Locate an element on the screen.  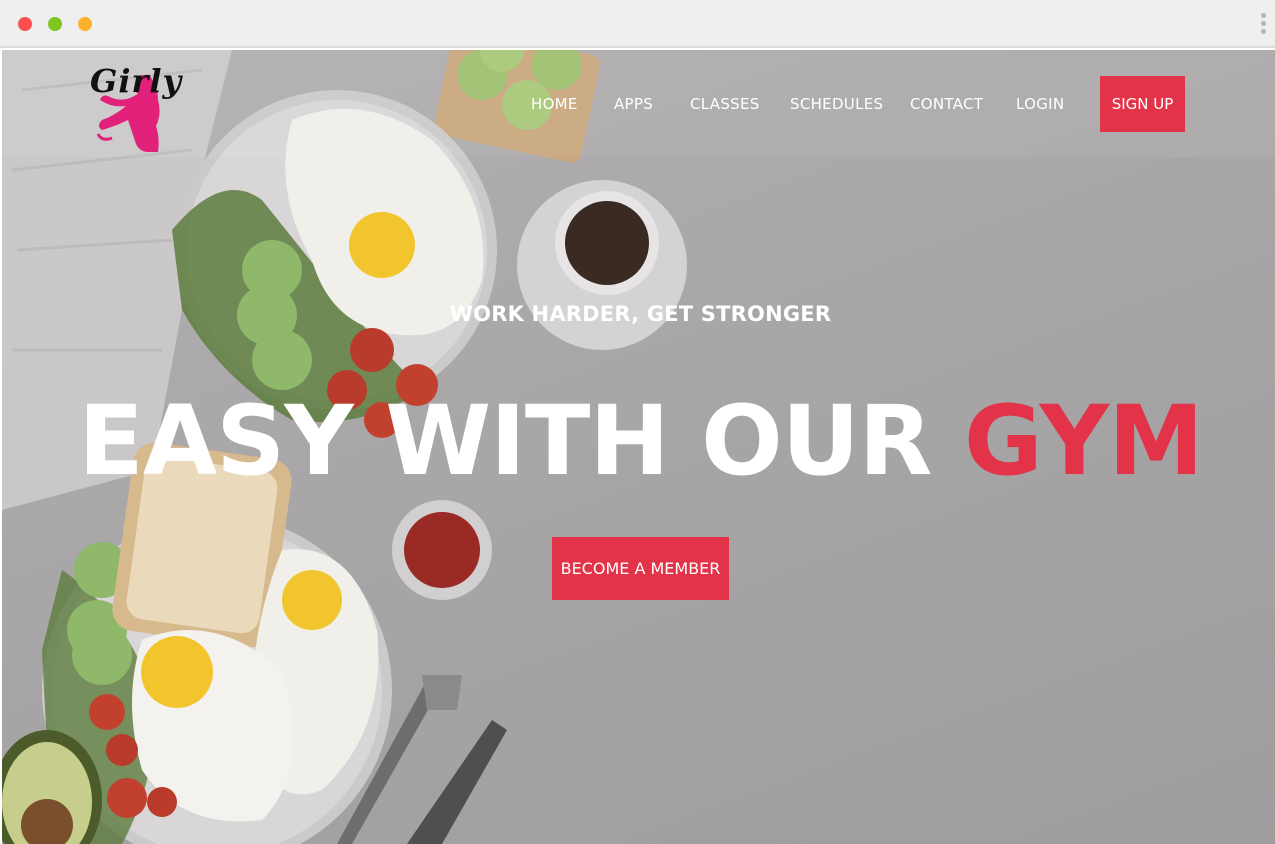
headline-accent-text: GYM is located at coordinates (1083, 441).